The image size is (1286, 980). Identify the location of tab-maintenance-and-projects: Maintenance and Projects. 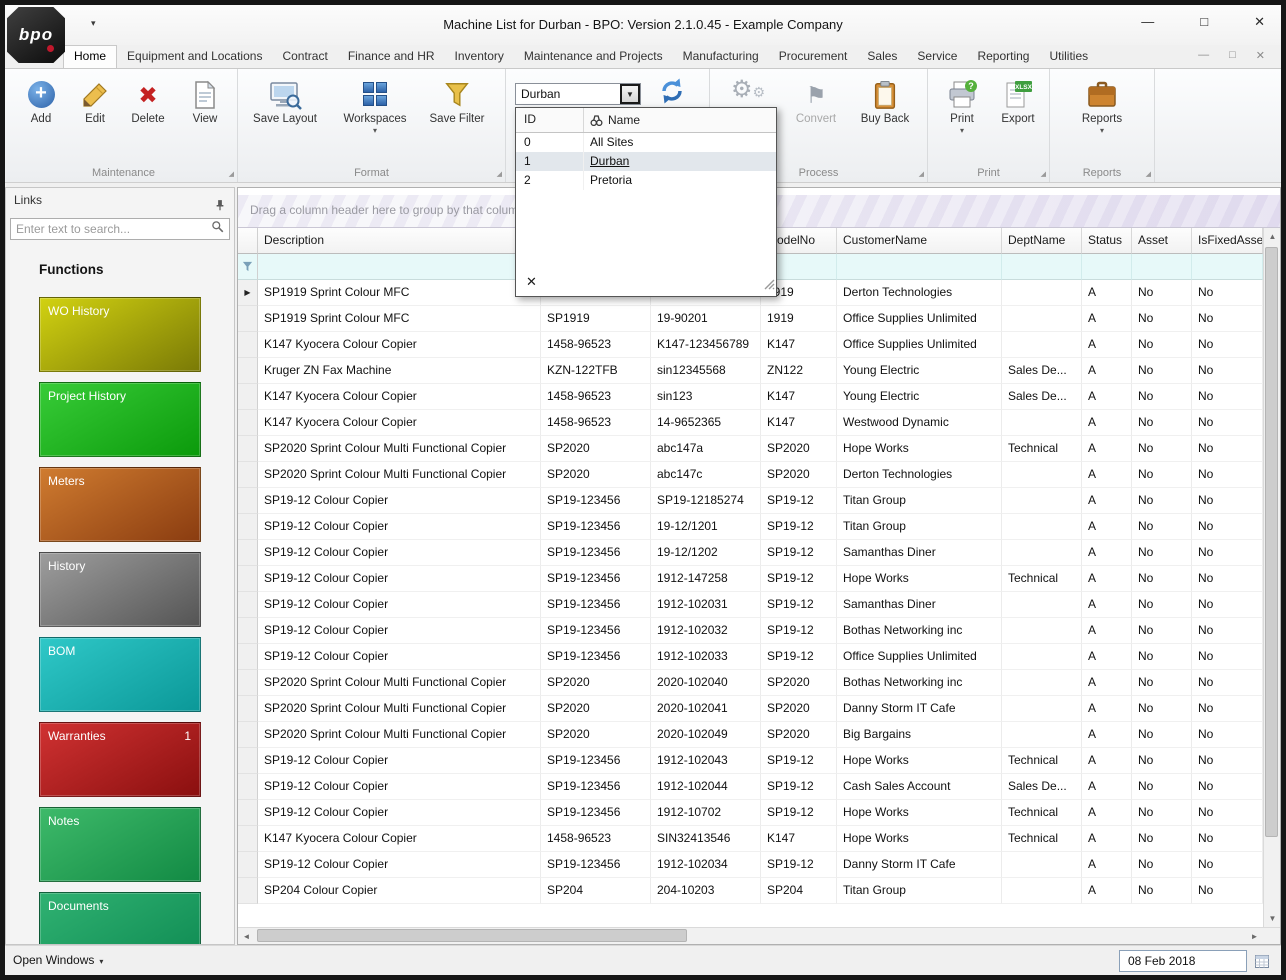
(593, 56).